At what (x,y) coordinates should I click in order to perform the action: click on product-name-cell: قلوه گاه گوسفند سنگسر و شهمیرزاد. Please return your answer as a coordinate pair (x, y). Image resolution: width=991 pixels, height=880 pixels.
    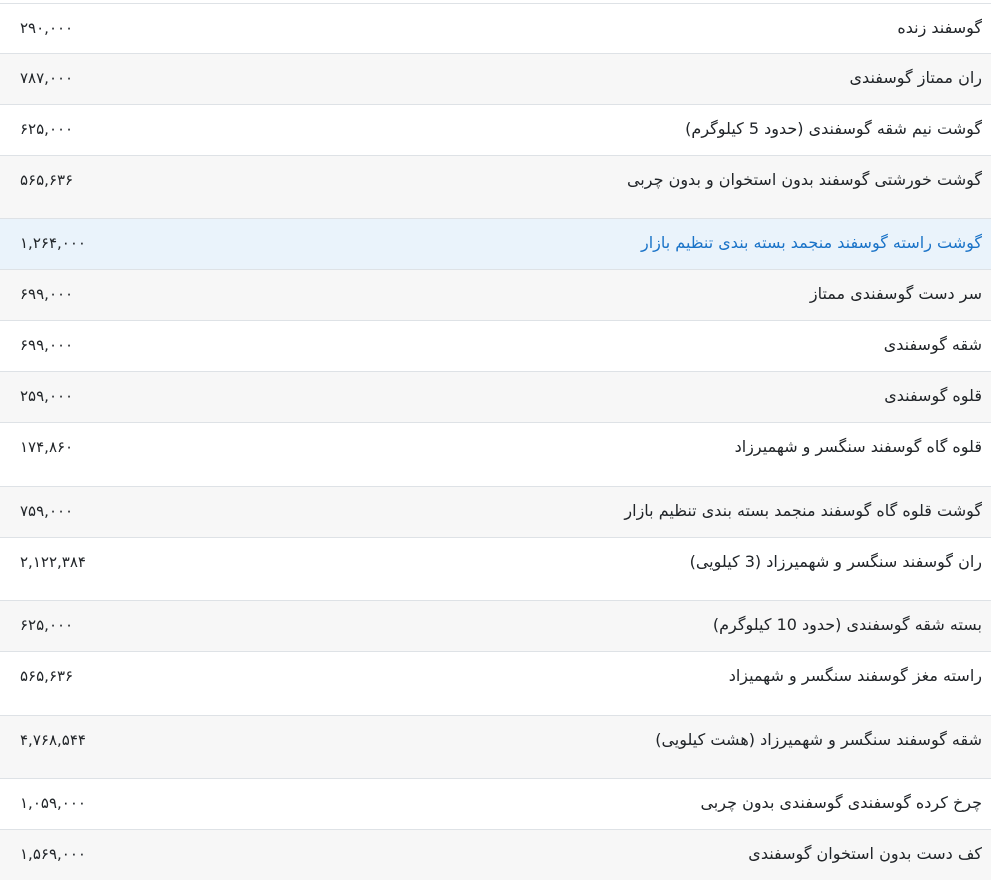
    Looking at the image, I should click on (610, 455).